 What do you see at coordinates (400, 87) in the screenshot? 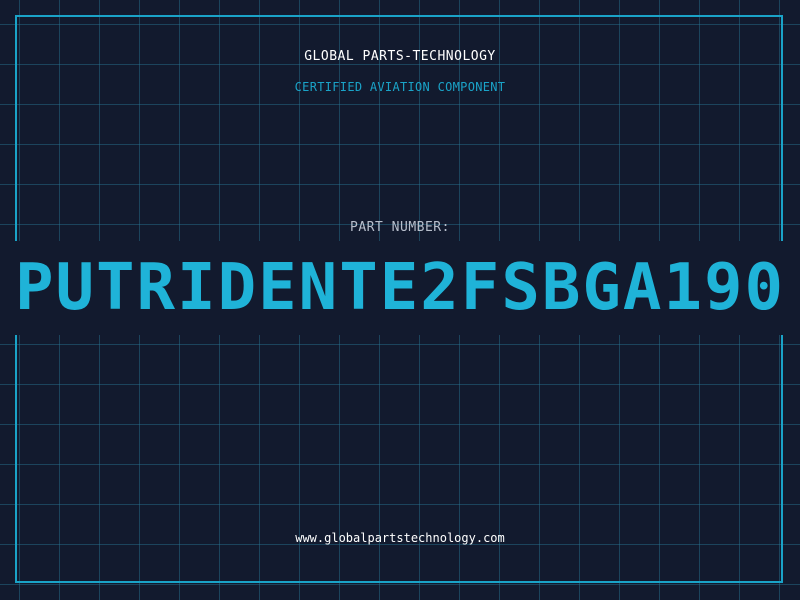
I see `certification-subtitle: CERTIFIED AVIATION COMPONENT` at bounding box center [400, 87].